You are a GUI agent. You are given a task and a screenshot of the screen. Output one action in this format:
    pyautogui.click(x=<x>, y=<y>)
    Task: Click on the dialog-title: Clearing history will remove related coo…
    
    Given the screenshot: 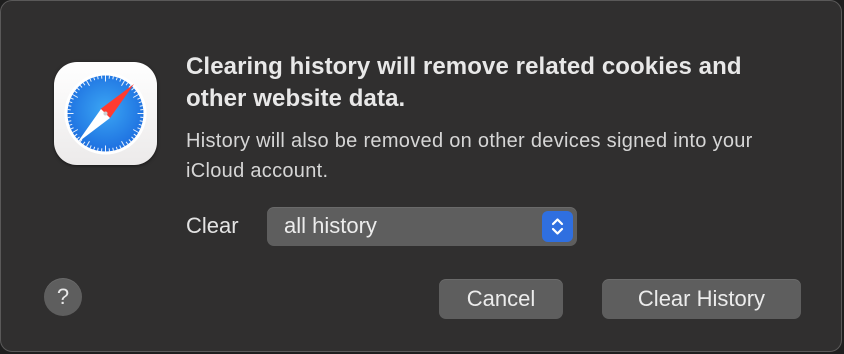 What is the action you would take?
    pyautogui.click(x=464, y=82)
    